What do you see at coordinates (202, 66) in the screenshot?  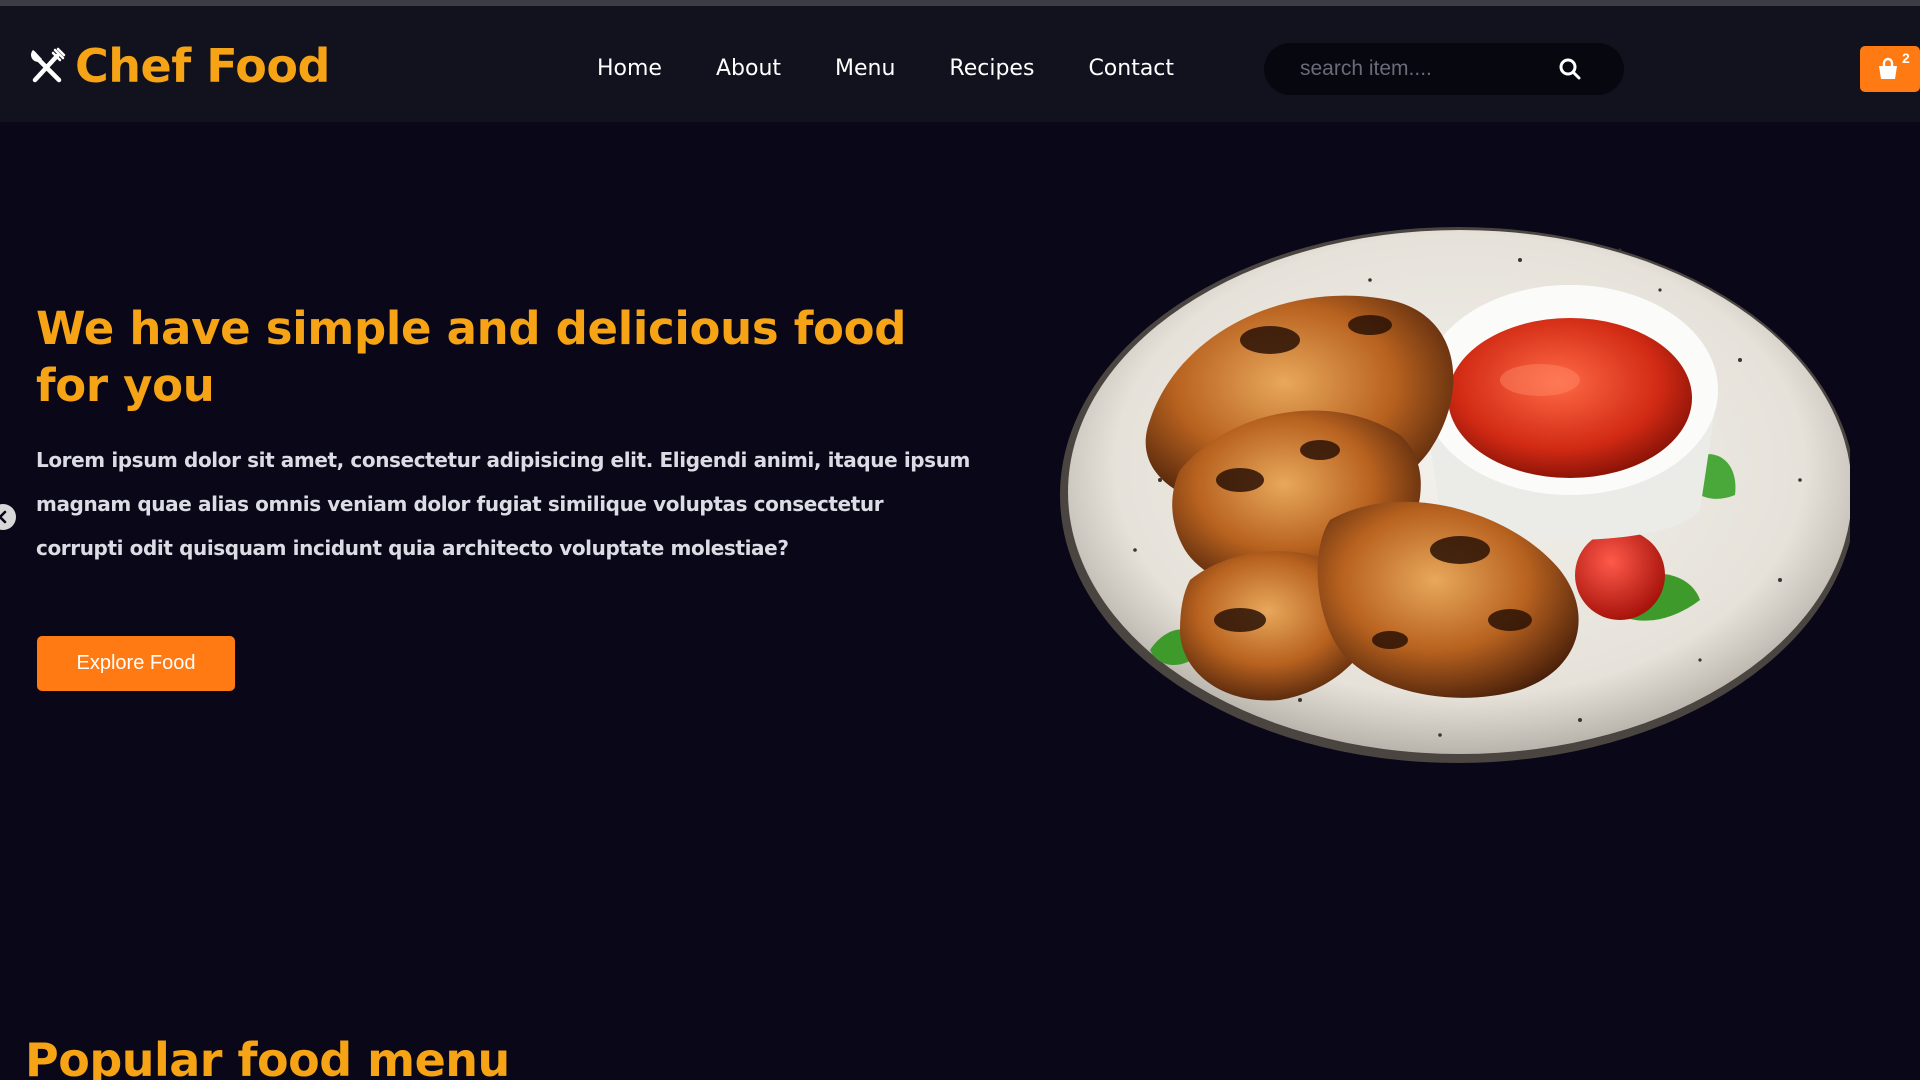 I see `brand-name: Chef Food` at bounding box center [202, 66].